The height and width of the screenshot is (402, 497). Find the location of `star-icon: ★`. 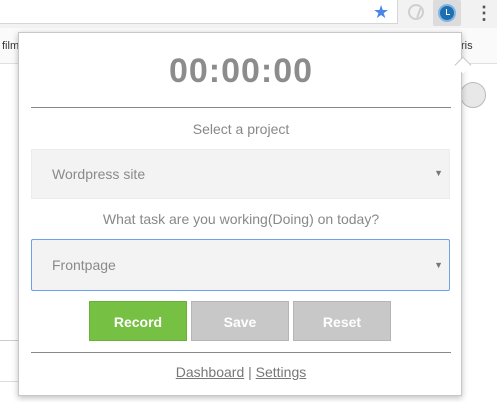

star-icon: ★ is located at coordinates (381, 12).